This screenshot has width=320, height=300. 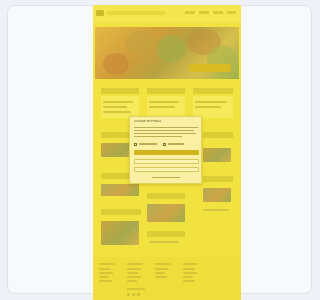 I want to click on hero-banner, so click(x=167, y=53).